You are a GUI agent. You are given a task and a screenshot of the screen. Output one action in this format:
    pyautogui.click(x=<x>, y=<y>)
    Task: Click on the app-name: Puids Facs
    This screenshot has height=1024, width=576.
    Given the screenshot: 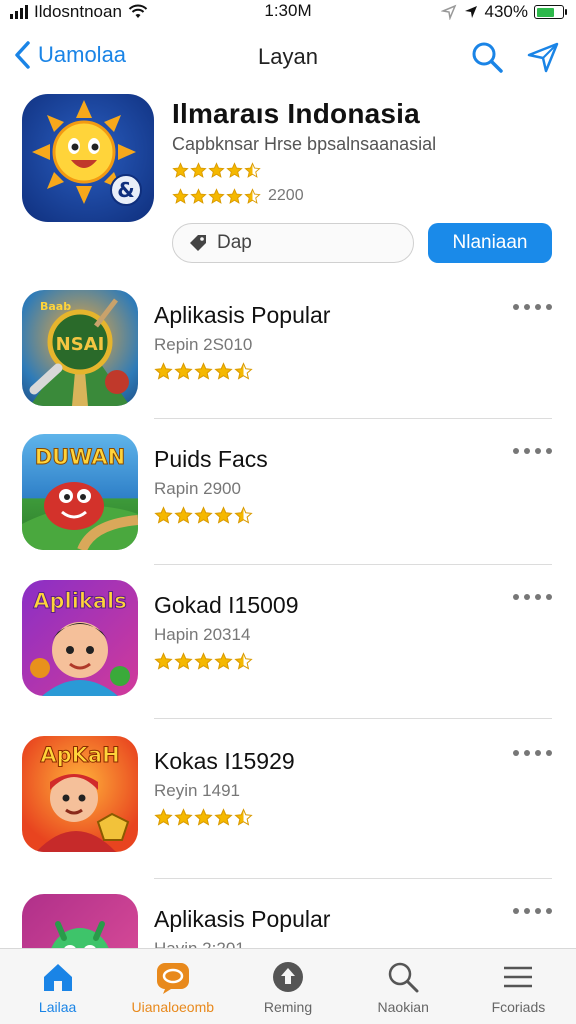 What is the action you would take?
    pyautogui.click(x=211, y=459)
    